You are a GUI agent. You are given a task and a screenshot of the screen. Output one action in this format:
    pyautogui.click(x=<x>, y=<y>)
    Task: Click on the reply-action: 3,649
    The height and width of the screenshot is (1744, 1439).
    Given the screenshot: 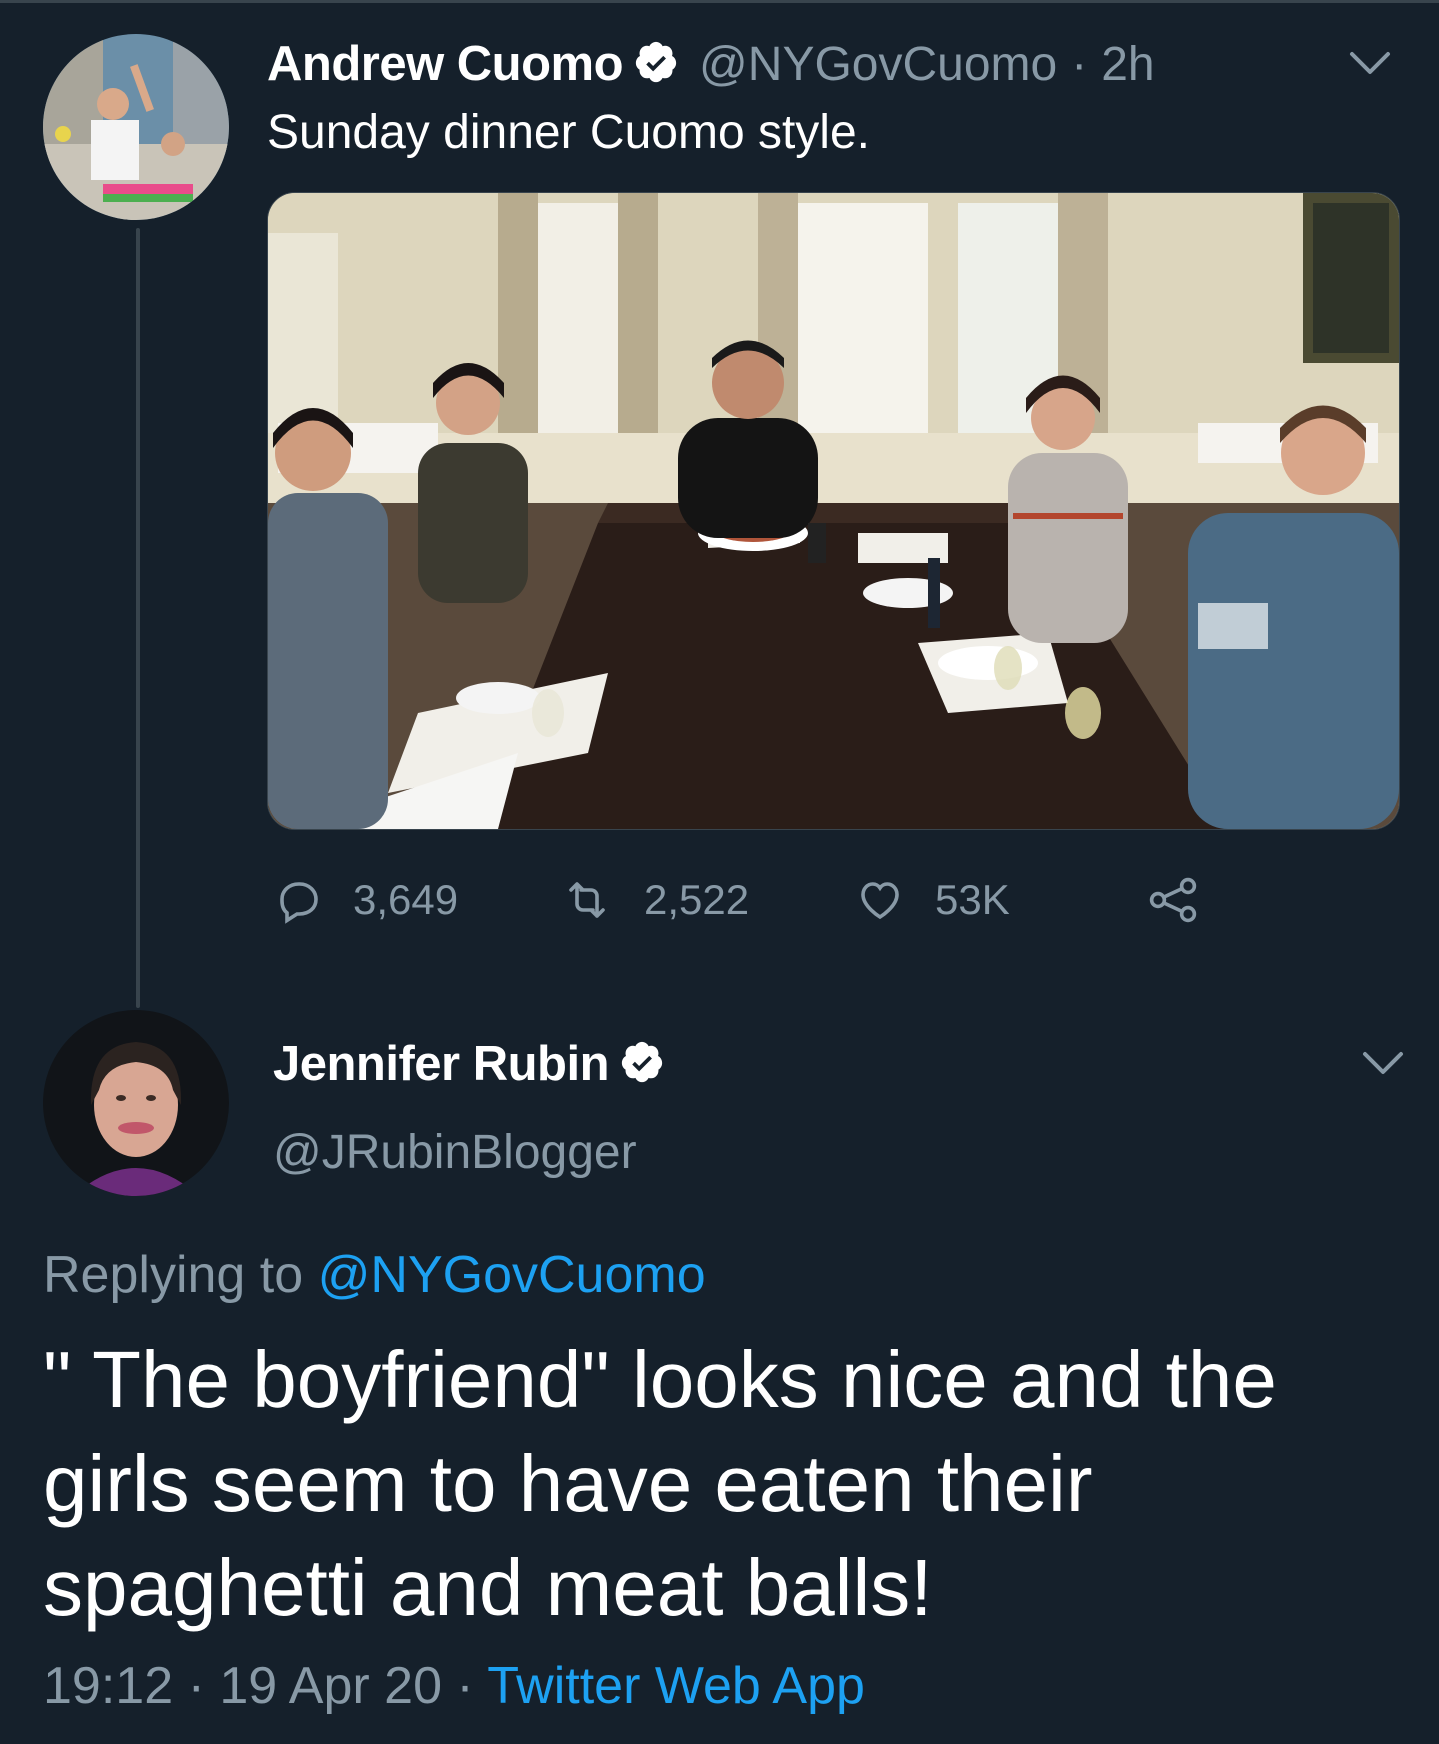 What is the action you would take?
    pyautogui.click(x=366, y=900)
    